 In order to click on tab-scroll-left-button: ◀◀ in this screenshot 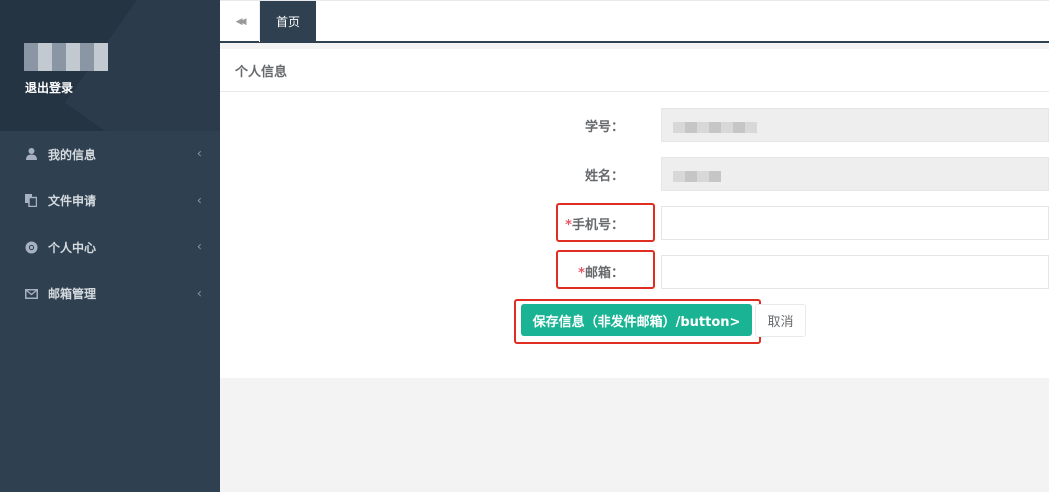, I will do `click(240, 21)`.